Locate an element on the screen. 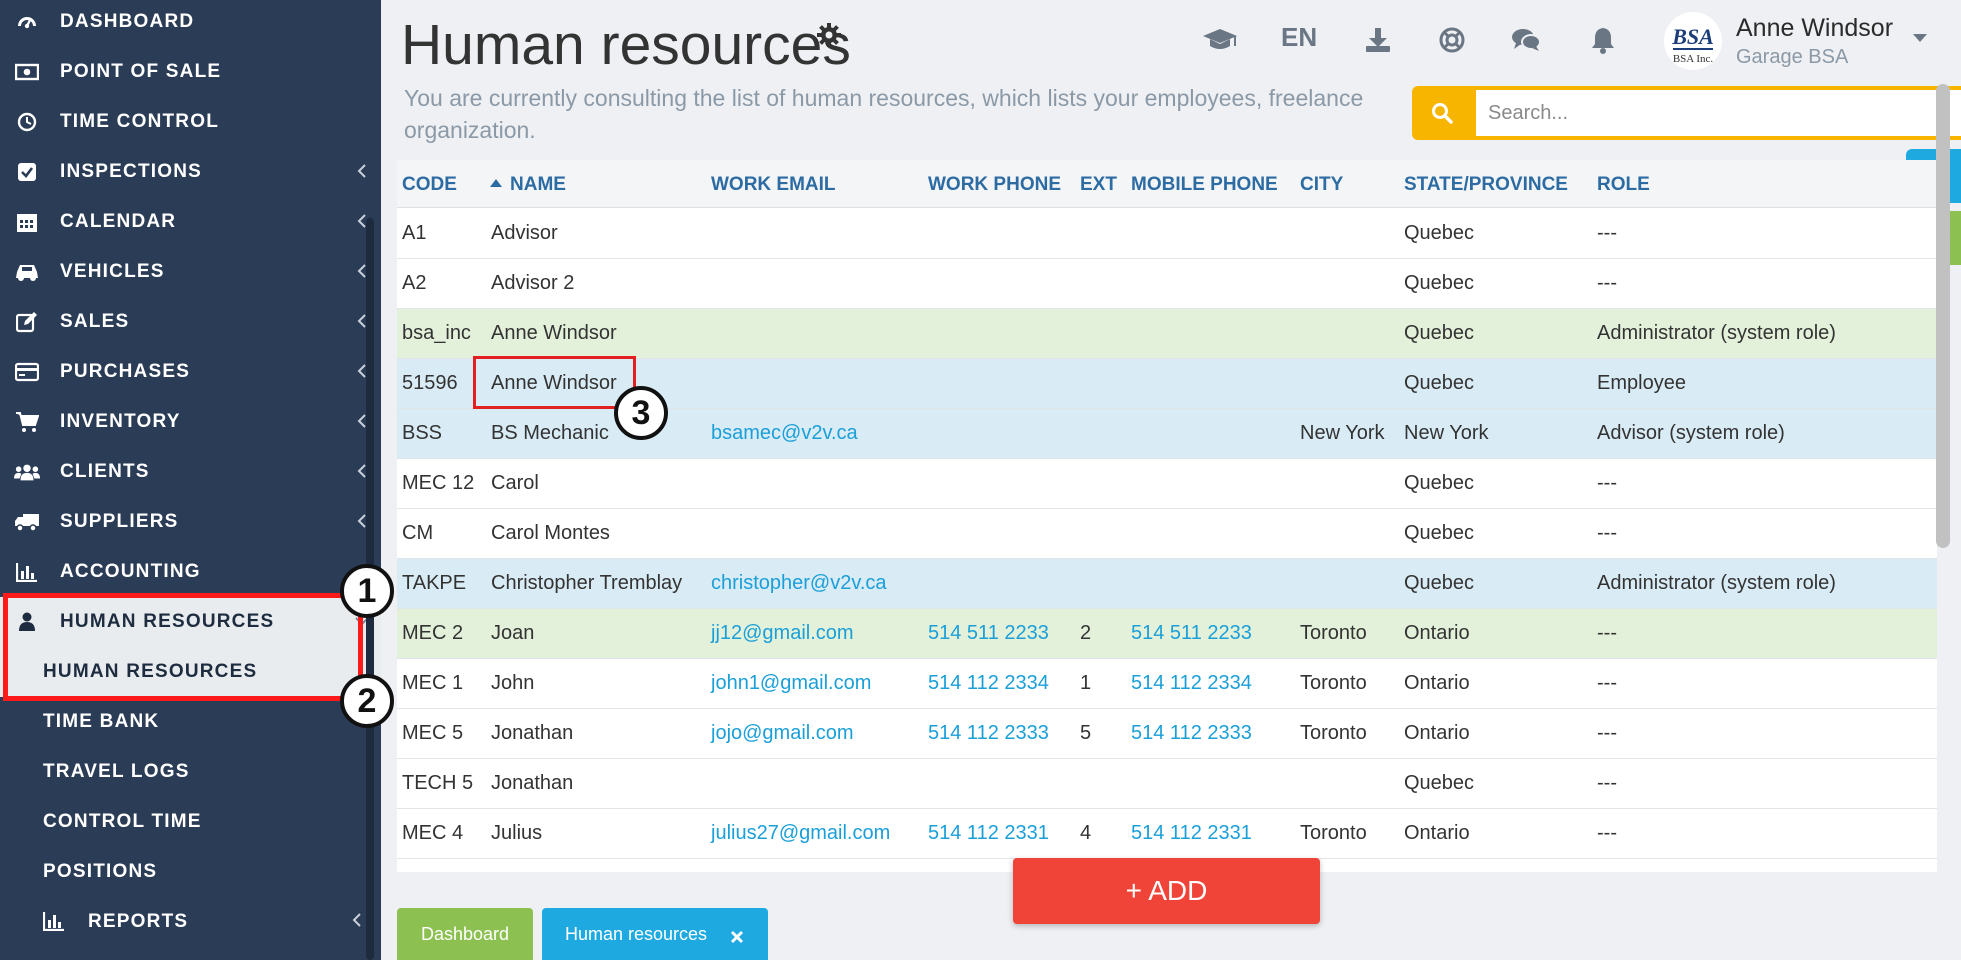 The width and height of the screenshot is (1961, 960). sidebar-subitem-reports: REPORTS is located at coordinates (190, 922).